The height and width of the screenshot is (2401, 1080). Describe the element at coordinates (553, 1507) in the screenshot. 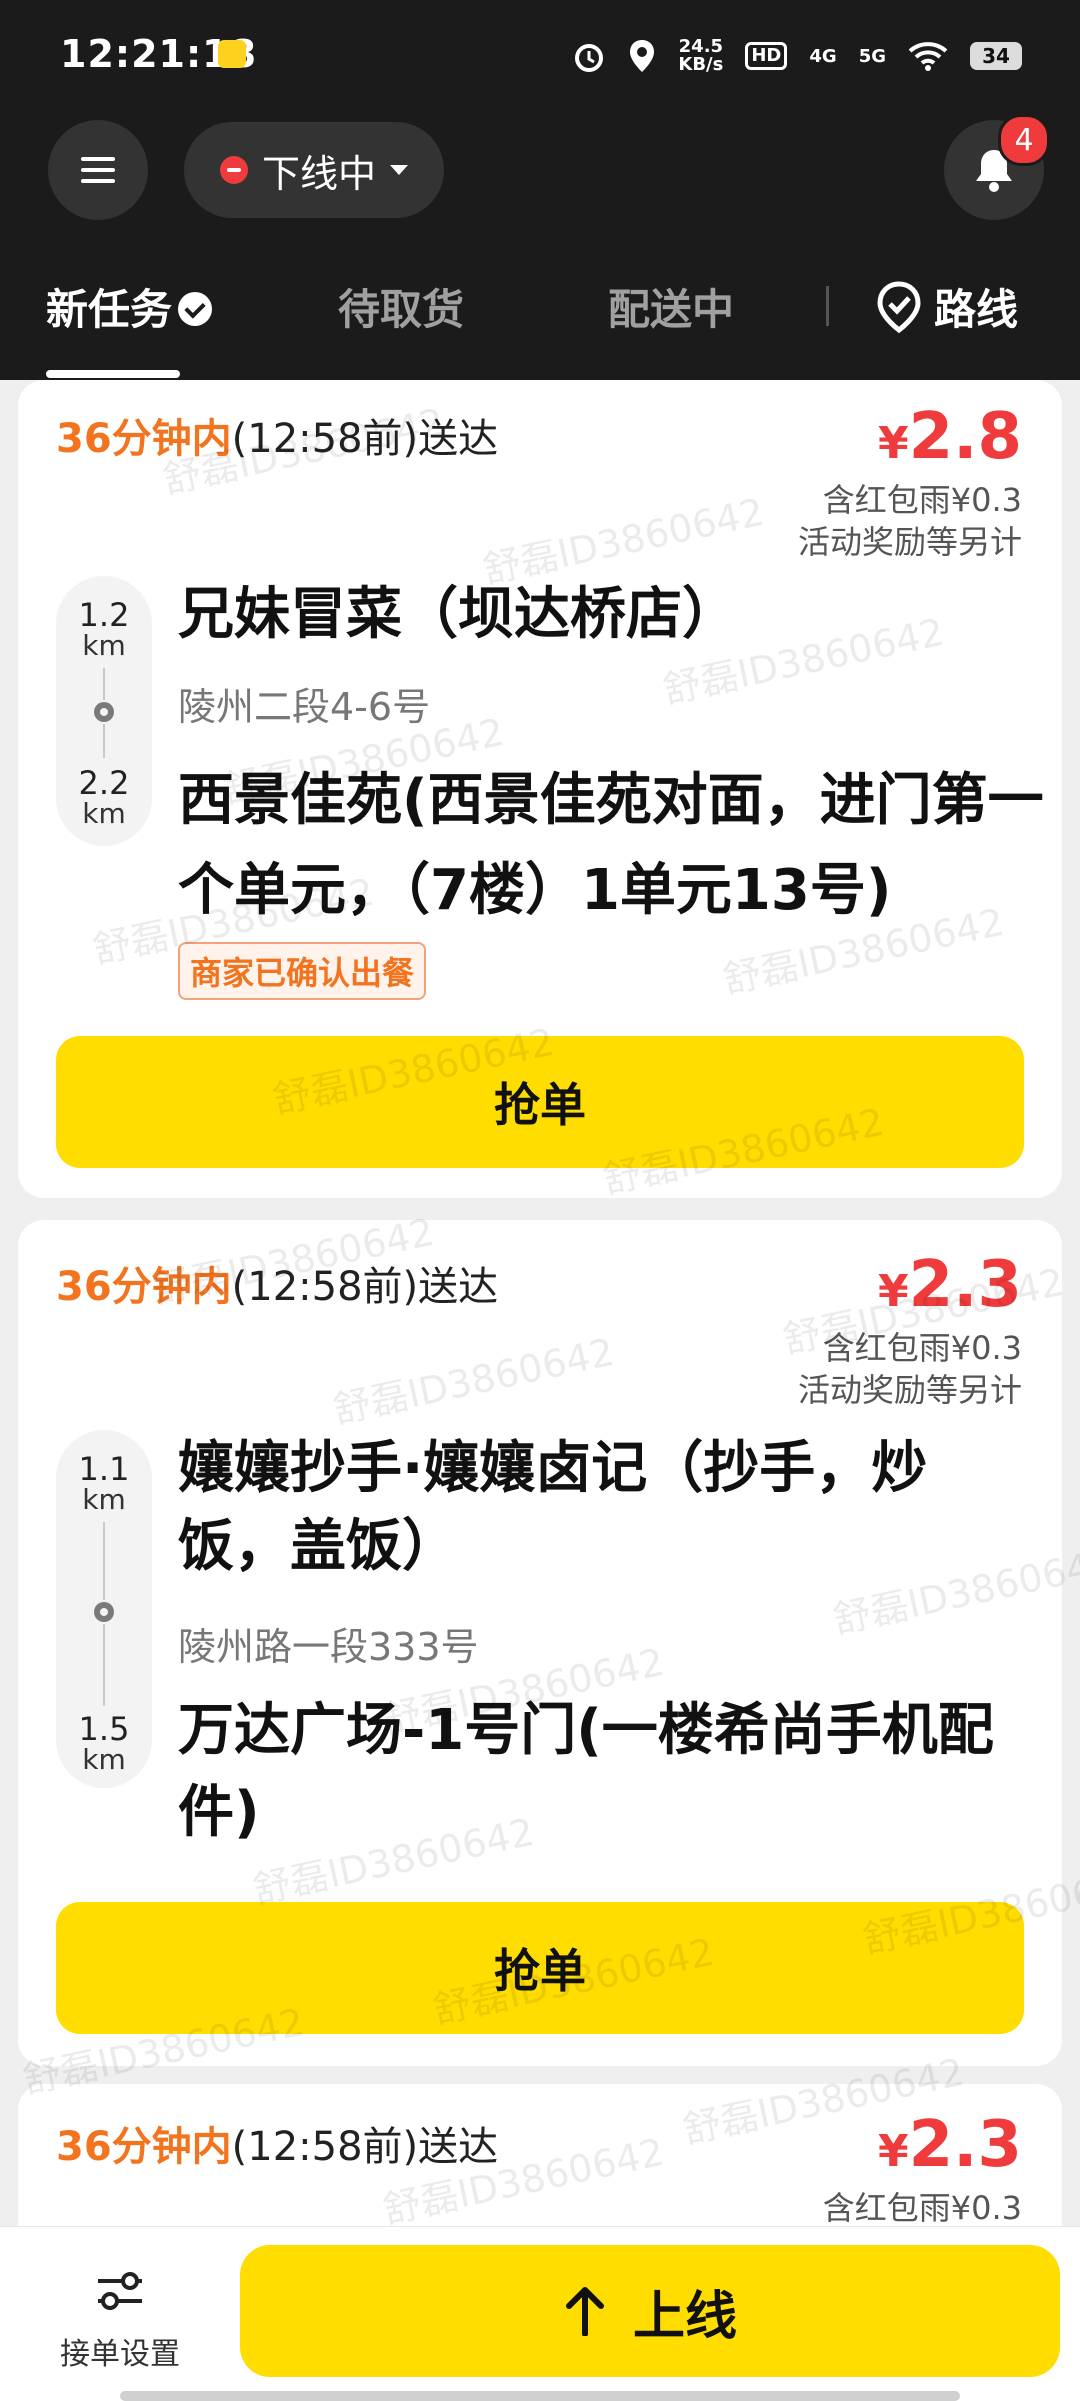

I see `store-name: 孃孃抄手·孃孃卤记（抄手，炒饭，盖饭）` at that location.